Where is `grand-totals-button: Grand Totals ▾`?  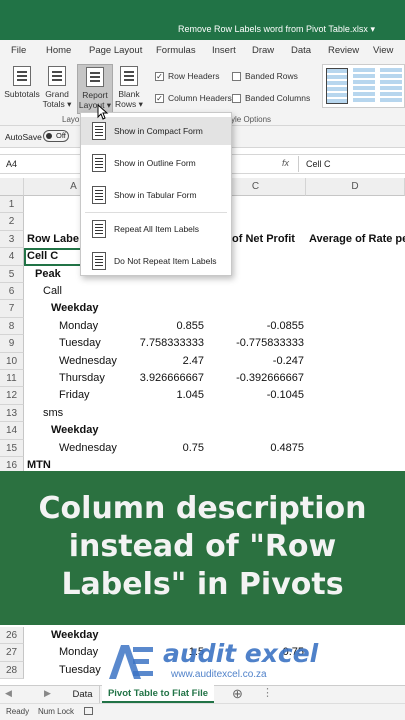 grand-totals-button: Grand Totals ▾ is located at coordinates (57, 89).